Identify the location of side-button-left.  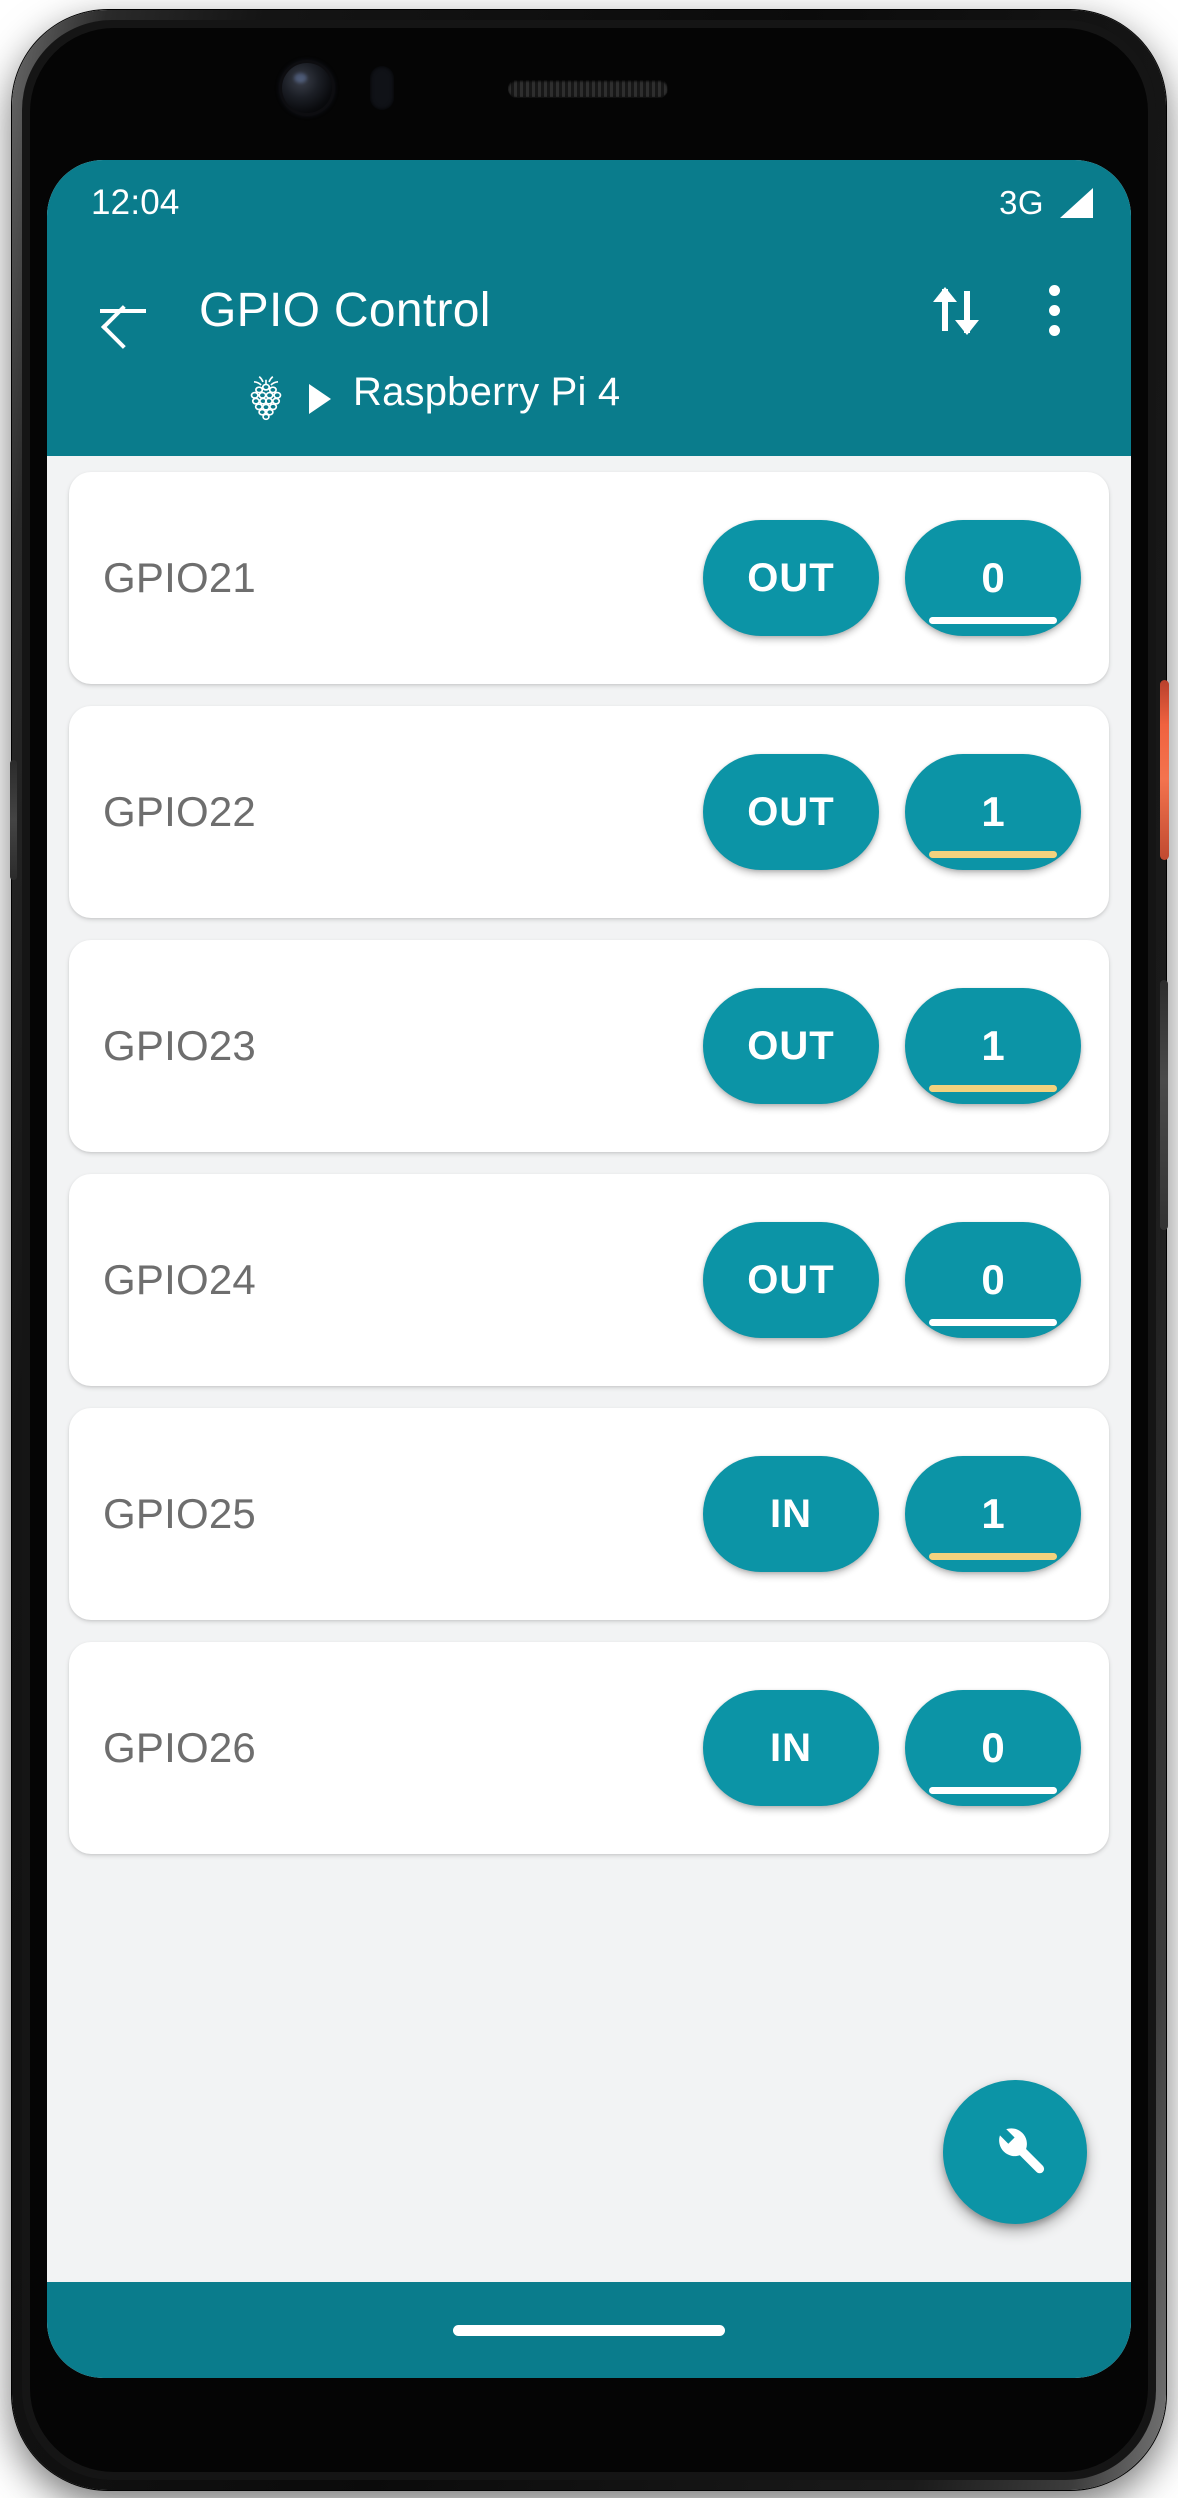
(13, 820).